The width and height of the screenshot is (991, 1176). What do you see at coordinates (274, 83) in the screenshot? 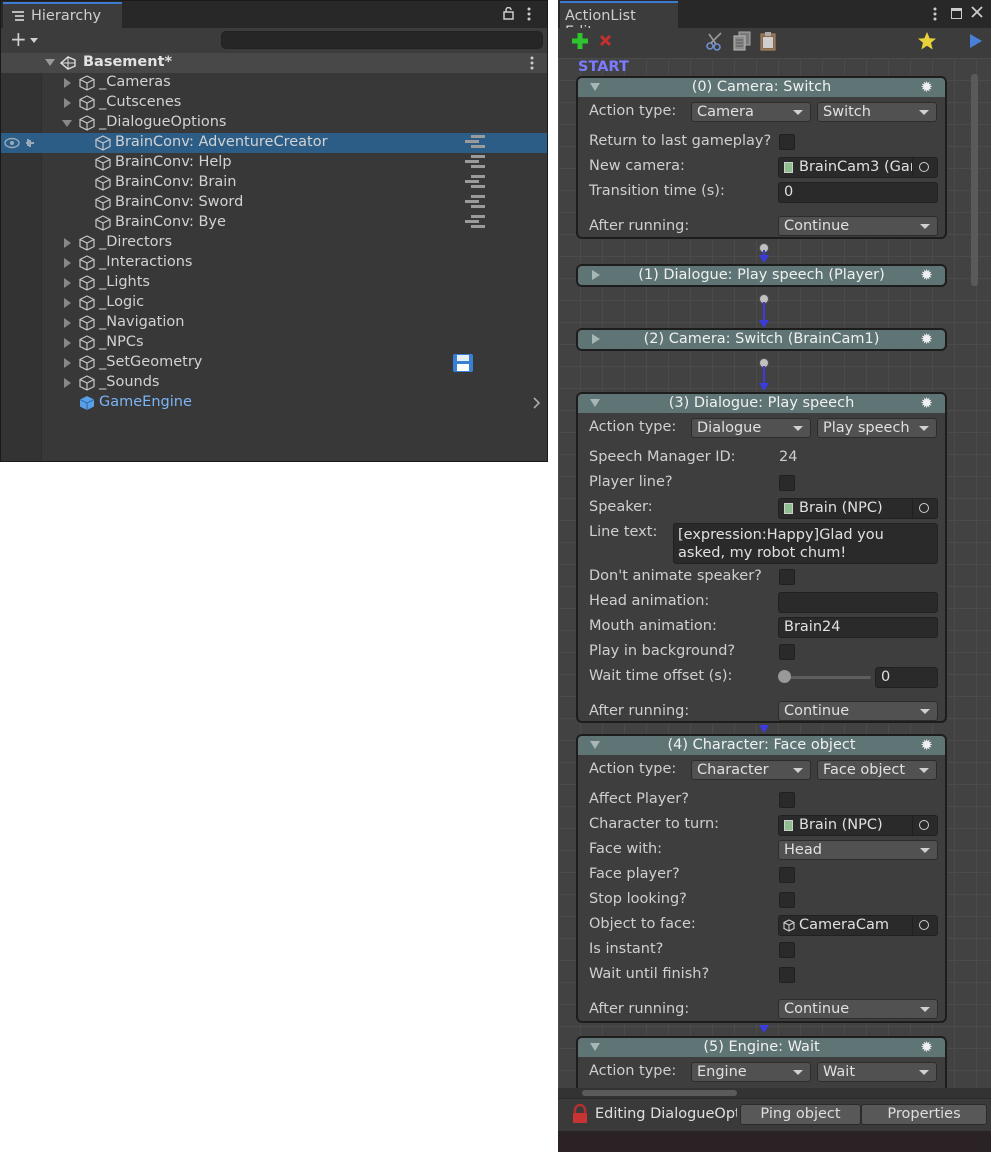
I see `hierarchy-item-cameras: _Cameras` at bounding box center [274, 83].